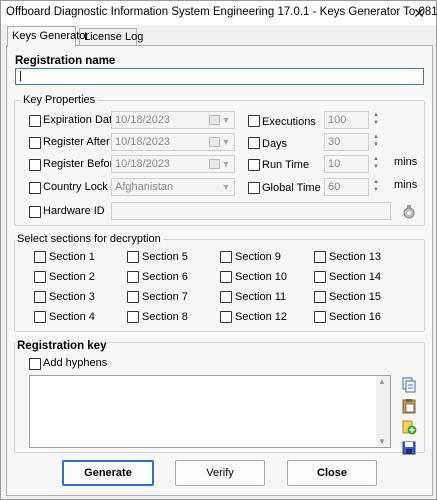  I want to click on register-before-label: Register Before, so click(81, 164).